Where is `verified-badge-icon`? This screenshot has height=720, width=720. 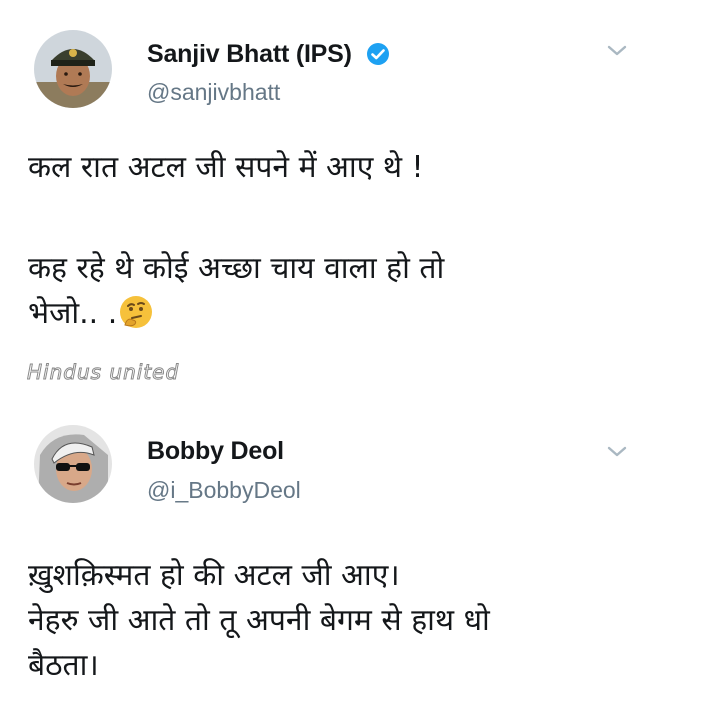
verified-badge-icon is located at coordinates (378, 54).